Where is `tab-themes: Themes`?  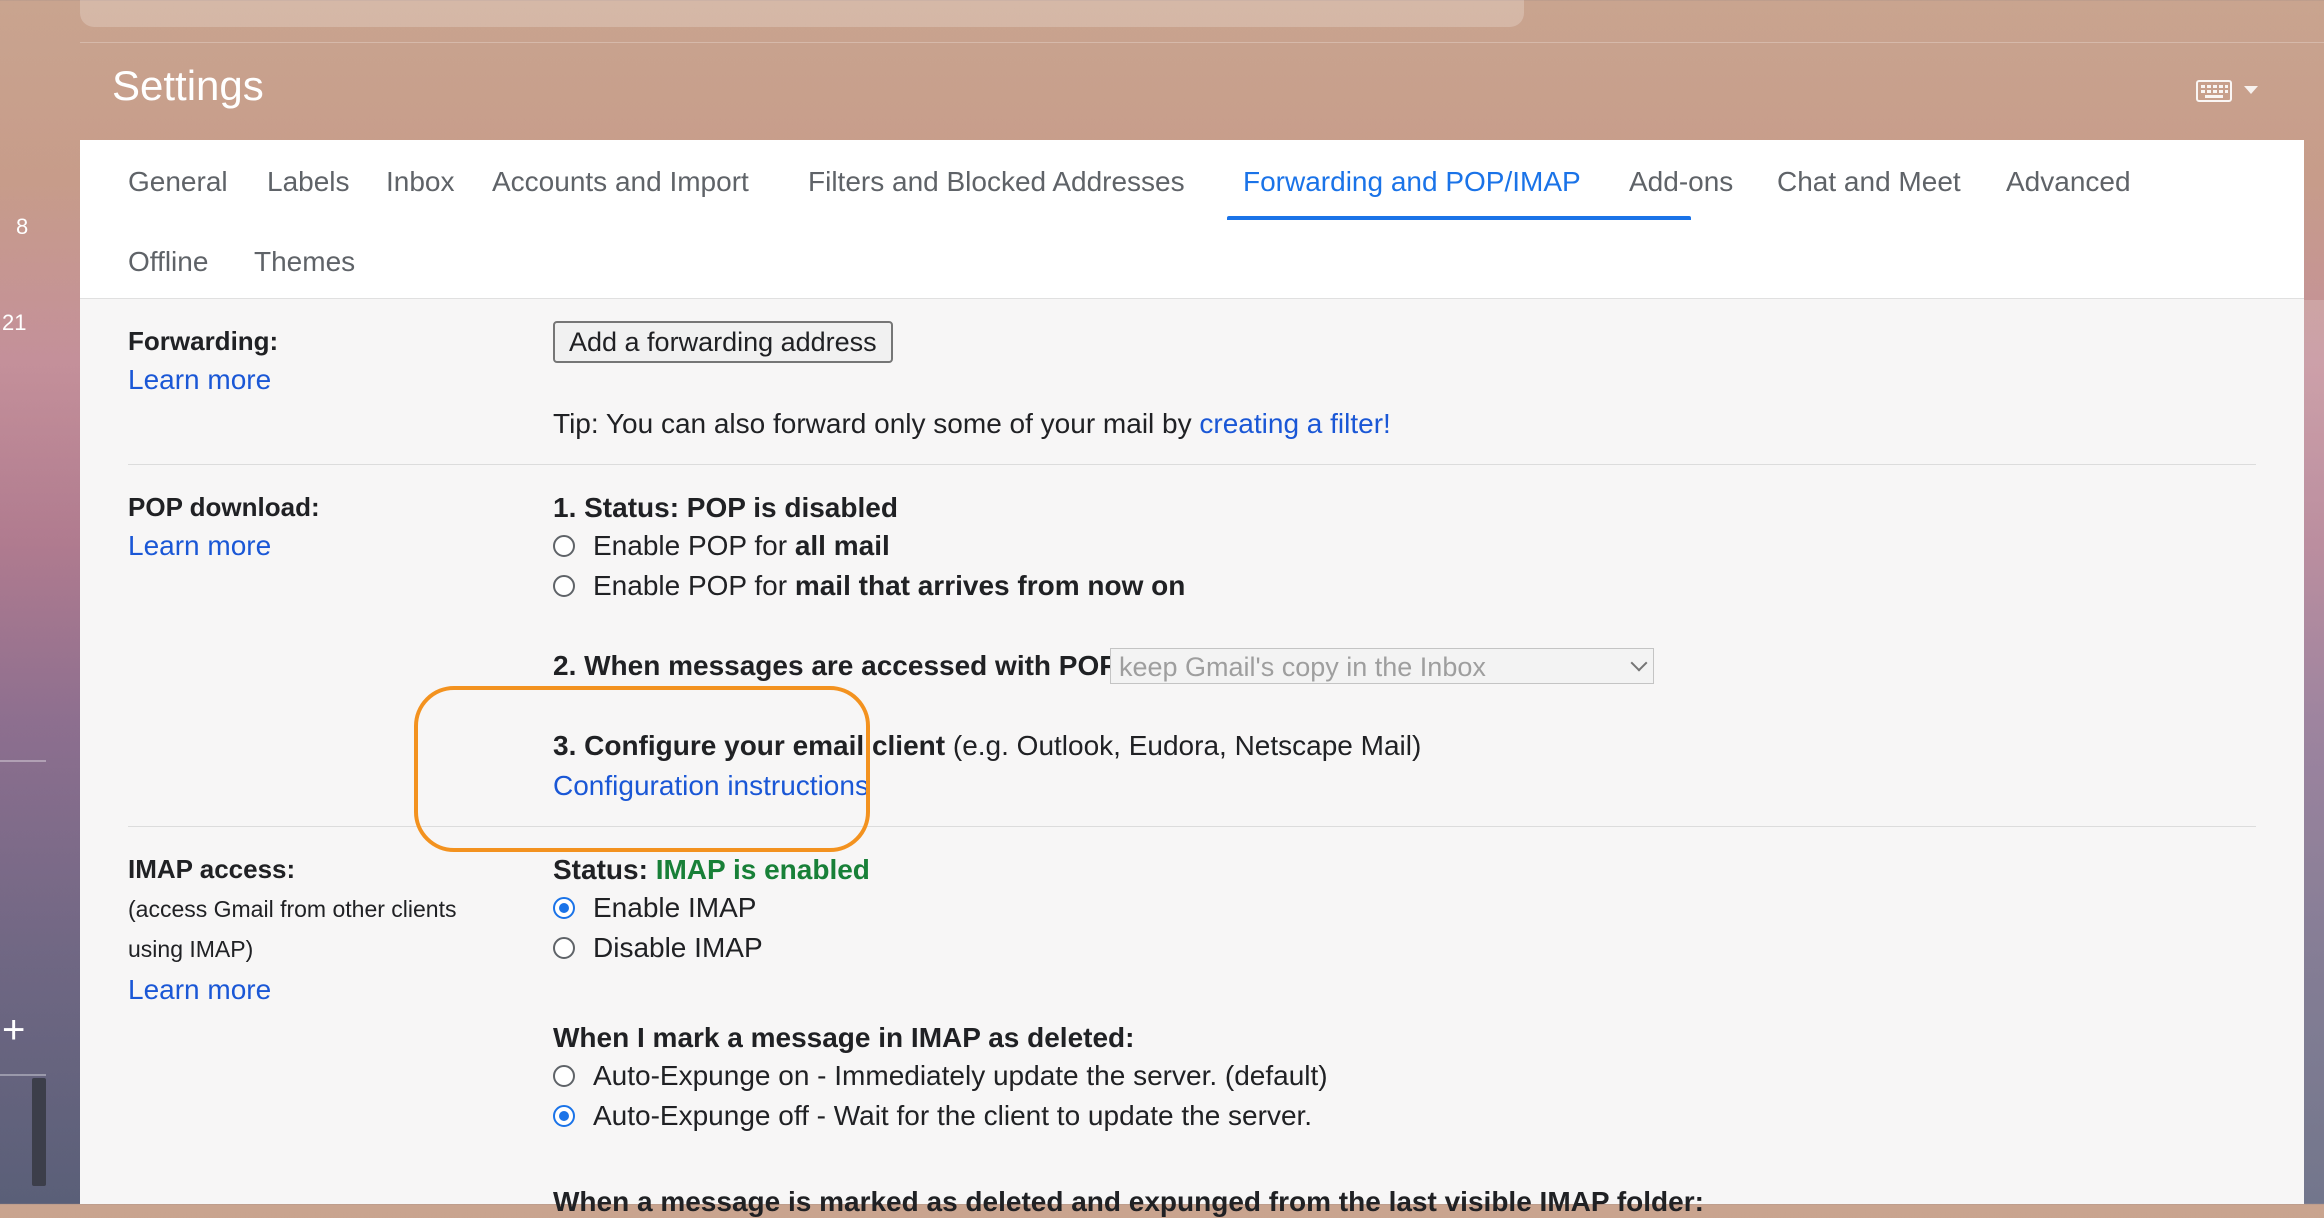
tab-themes: Themes is located at coordinates (304, 262).